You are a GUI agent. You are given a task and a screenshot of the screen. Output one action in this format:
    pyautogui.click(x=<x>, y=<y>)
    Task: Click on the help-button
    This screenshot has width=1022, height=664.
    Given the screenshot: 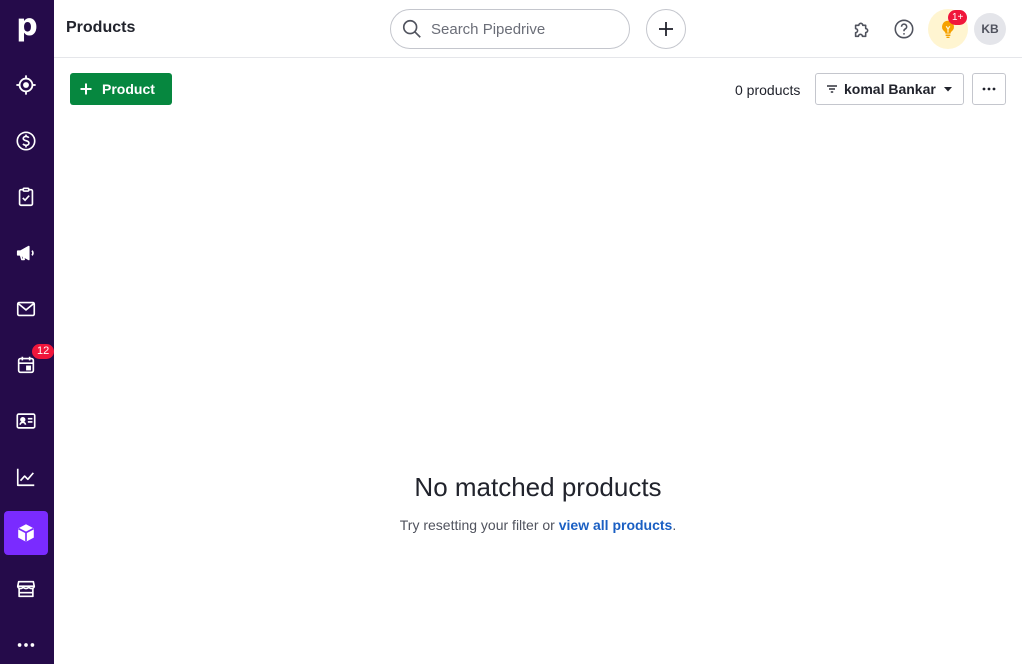 What is the action you would take?
    pyautogui.click(x=904, y=29)
    